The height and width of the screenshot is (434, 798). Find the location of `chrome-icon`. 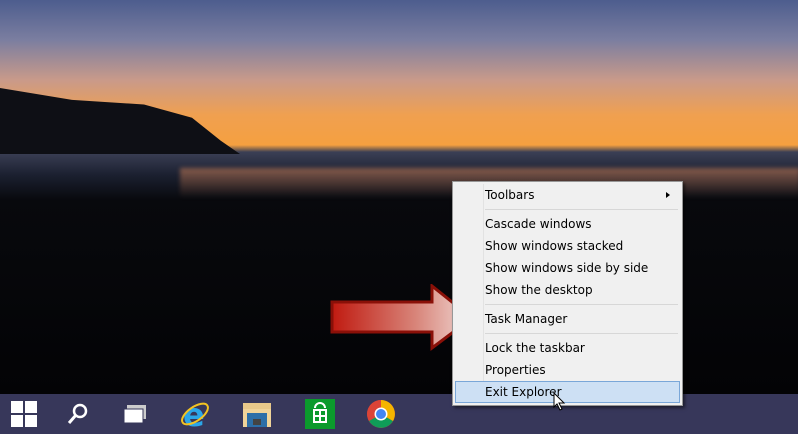

chrome-icon is located at coordinates (381, 414).